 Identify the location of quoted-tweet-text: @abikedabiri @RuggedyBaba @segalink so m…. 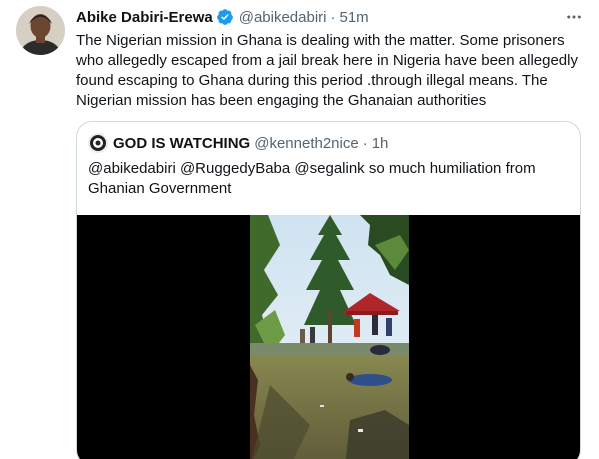
(312, 178).